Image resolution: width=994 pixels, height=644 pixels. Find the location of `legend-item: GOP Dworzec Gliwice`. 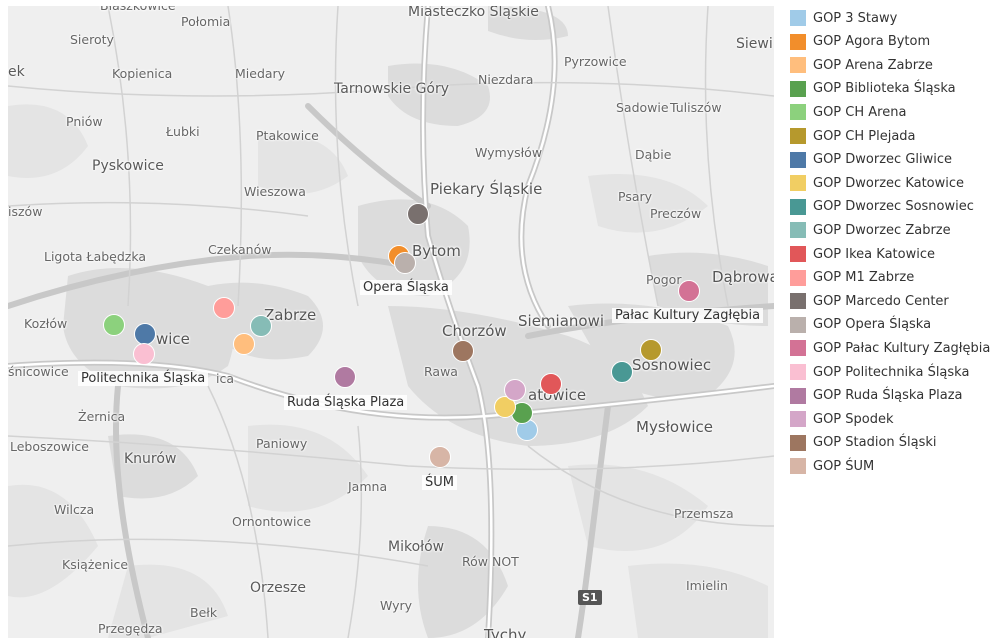

legend-item: GOP Dworzec Gliwice is located at coordinates (871, 160).